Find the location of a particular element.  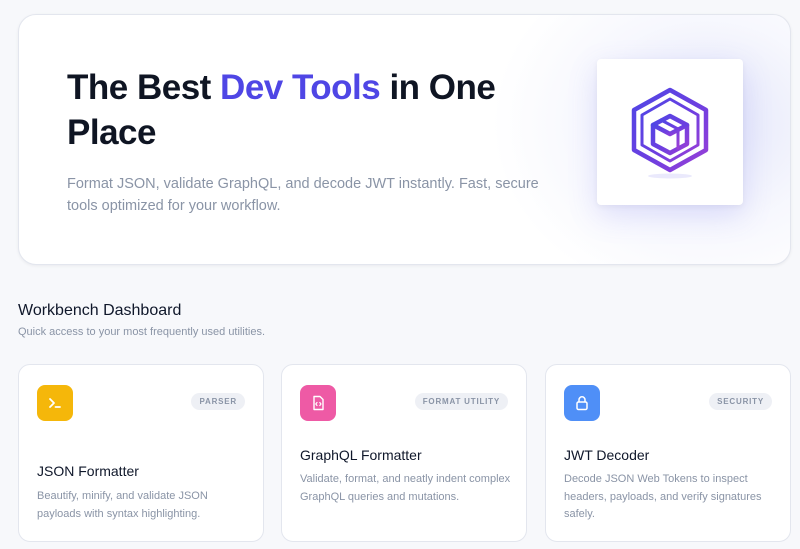

hero-logo is located at coordinates (670, 132).